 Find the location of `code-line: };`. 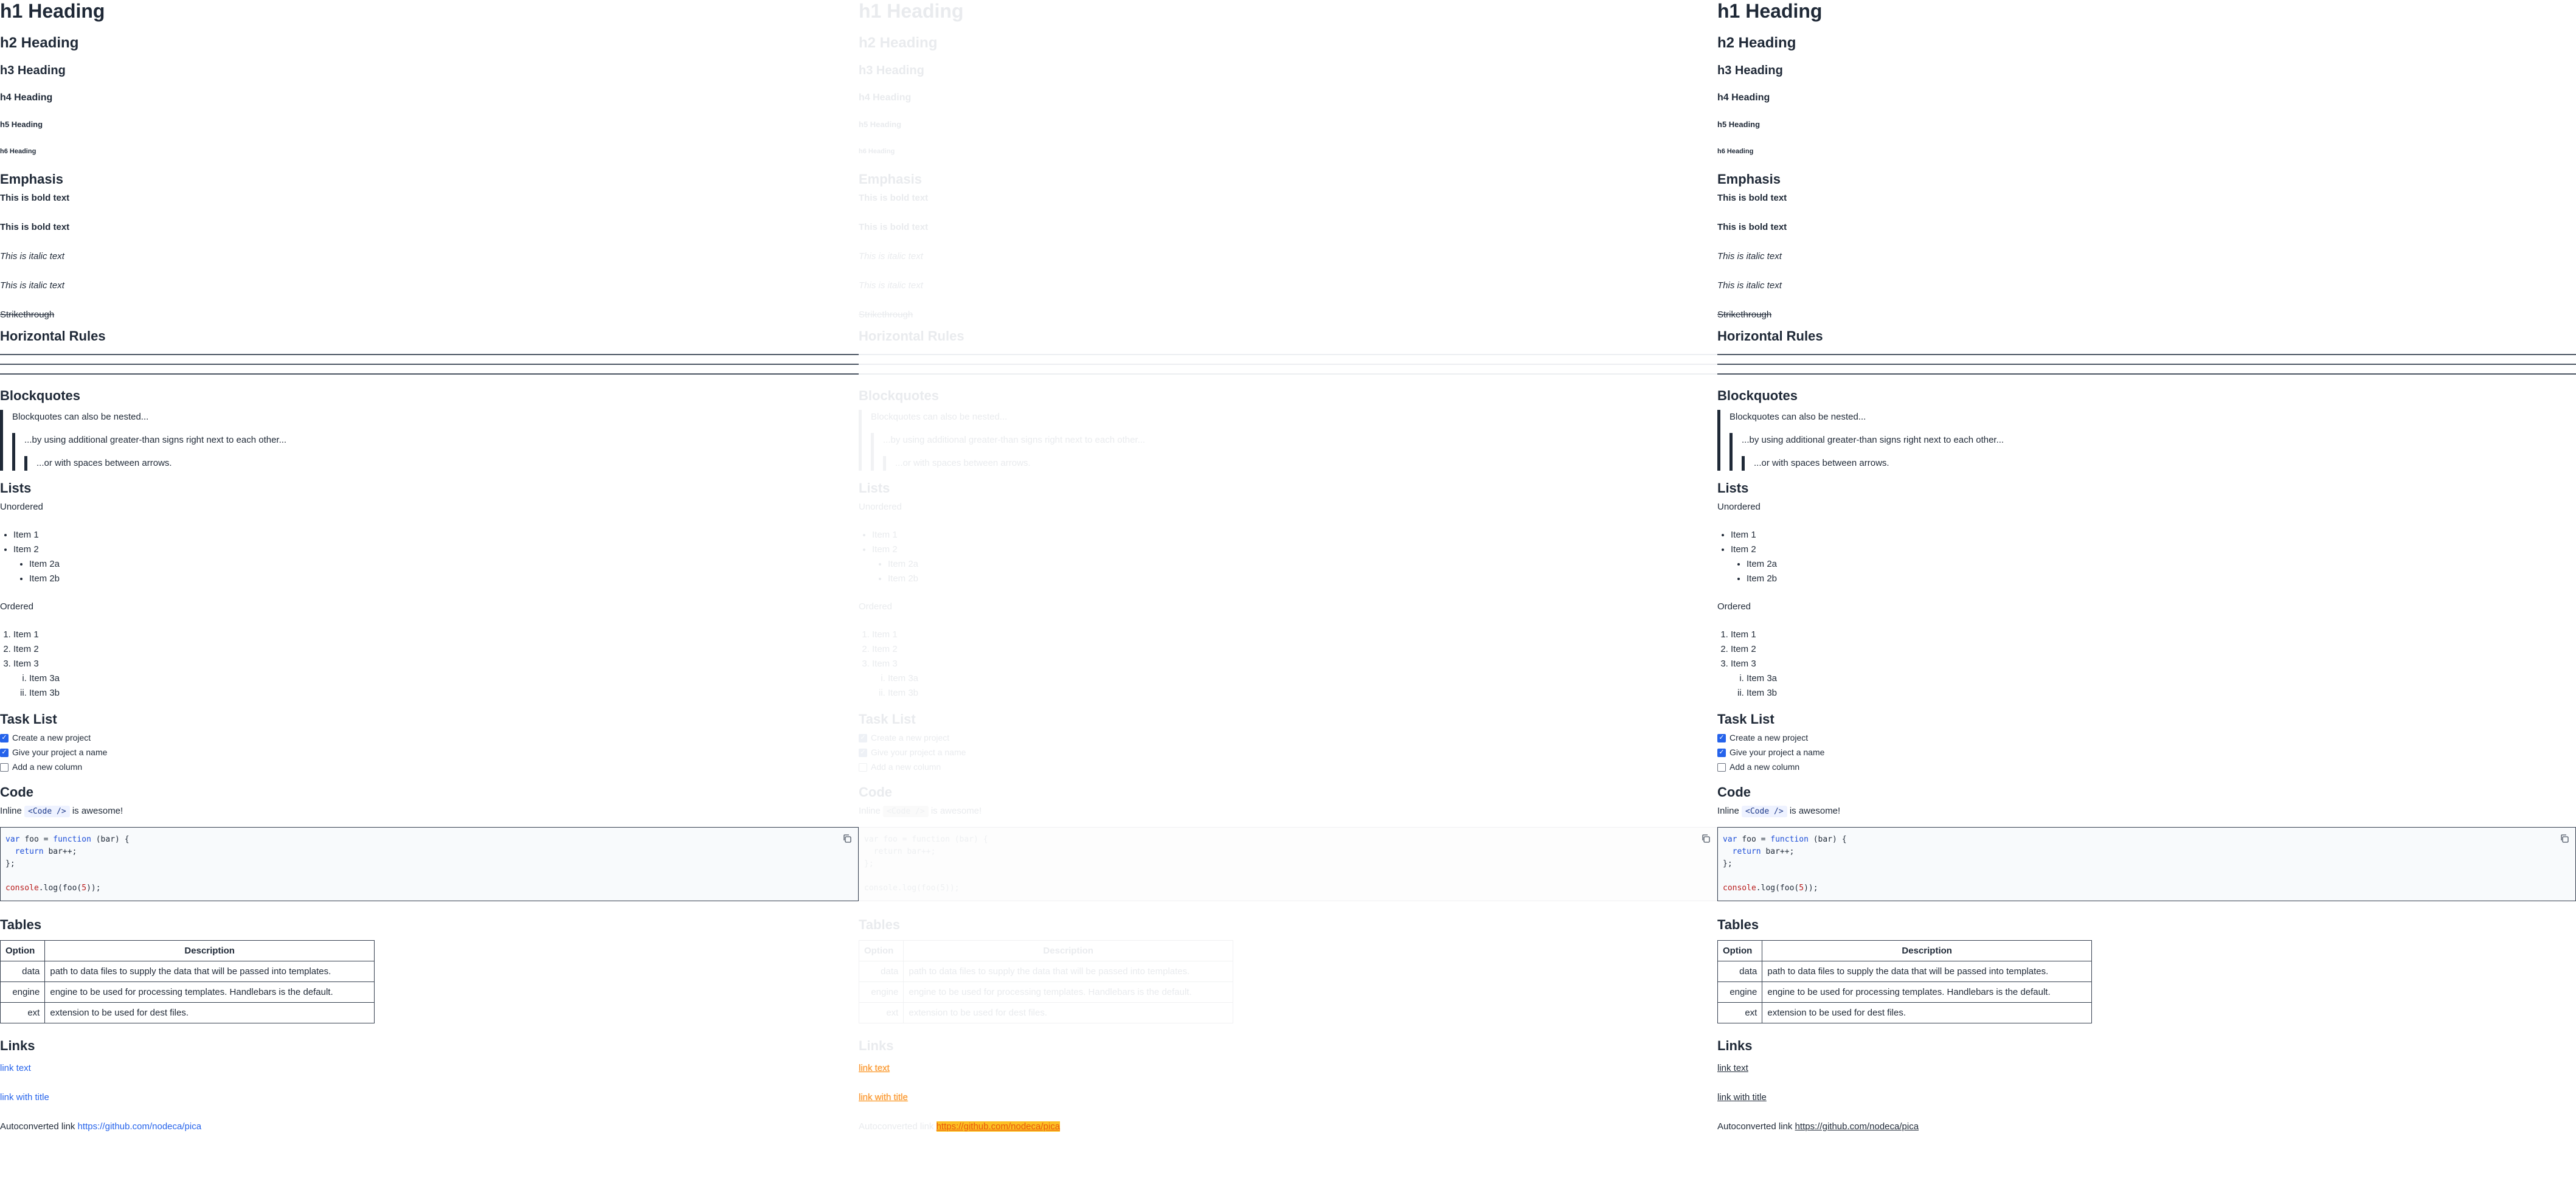

code-line: }; is located at coordinates (10, 863).